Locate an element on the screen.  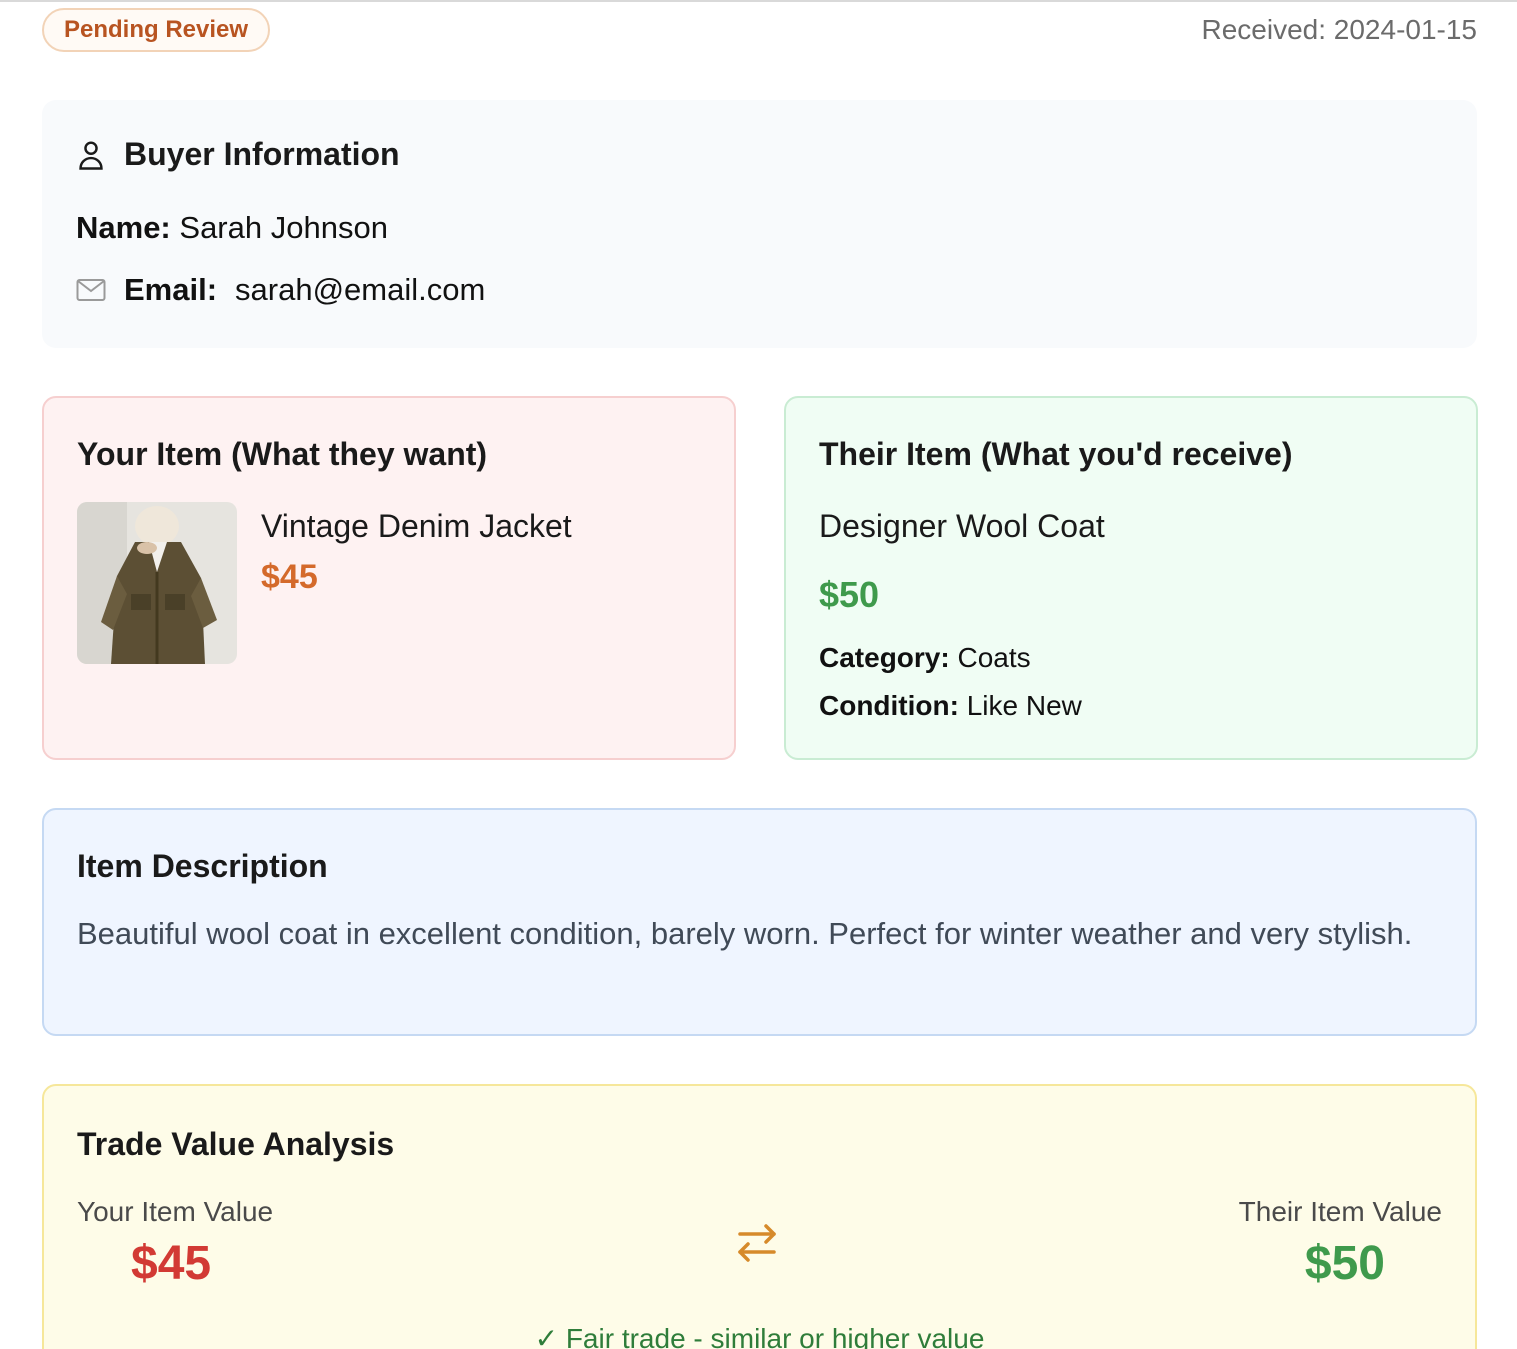
category-value: Coats is located at coordinates (994, 657).